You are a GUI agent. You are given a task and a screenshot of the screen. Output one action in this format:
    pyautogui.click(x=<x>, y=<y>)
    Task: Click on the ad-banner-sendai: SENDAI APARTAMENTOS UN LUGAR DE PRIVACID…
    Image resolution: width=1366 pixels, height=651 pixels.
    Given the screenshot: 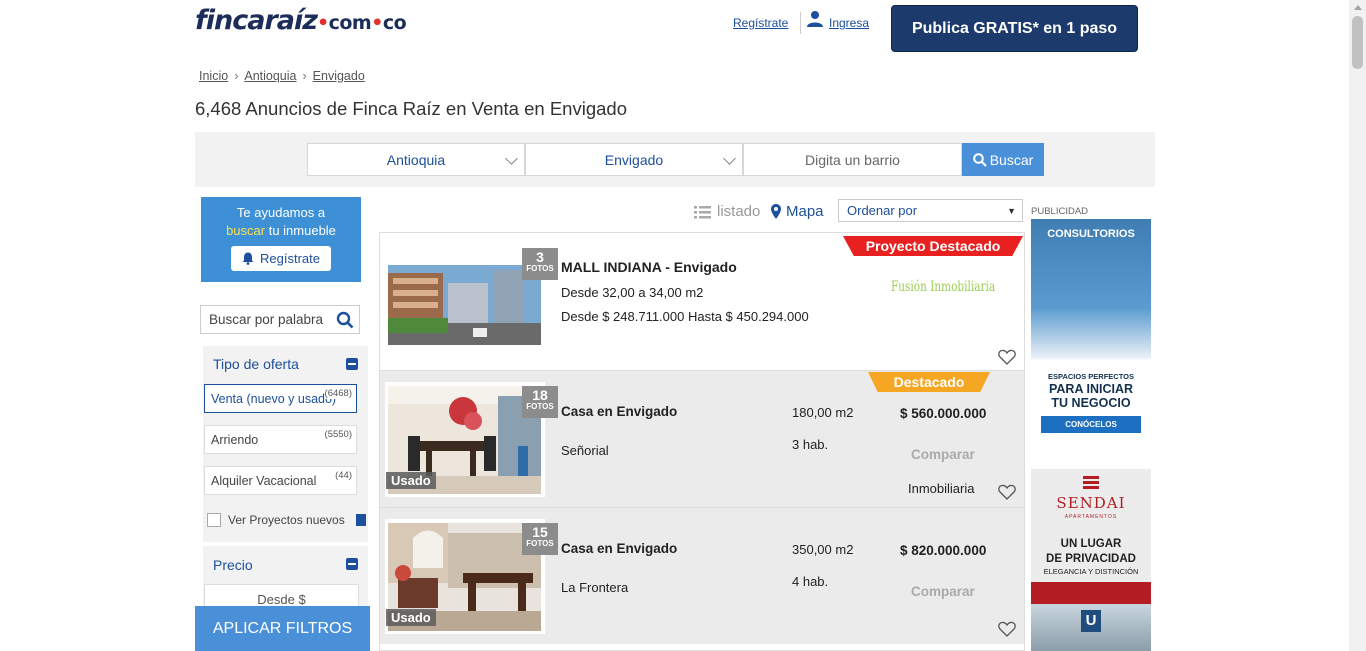 What is the action you would take?
    pyautogui.click(x=1091, y=560)
    